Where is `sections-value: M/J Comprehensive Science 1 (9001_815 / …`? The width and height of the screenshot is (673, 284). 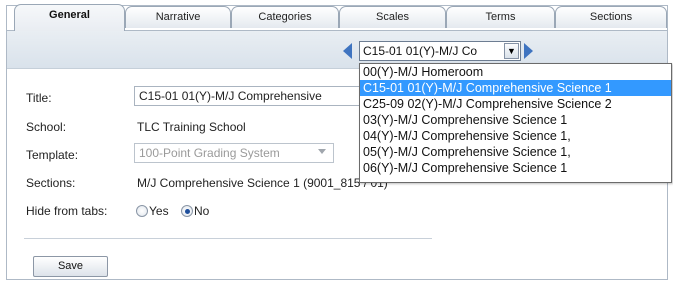 sections-value: M/J Comprehensive Science 1 (9001_815 / … is located at coordinates (262, 183).